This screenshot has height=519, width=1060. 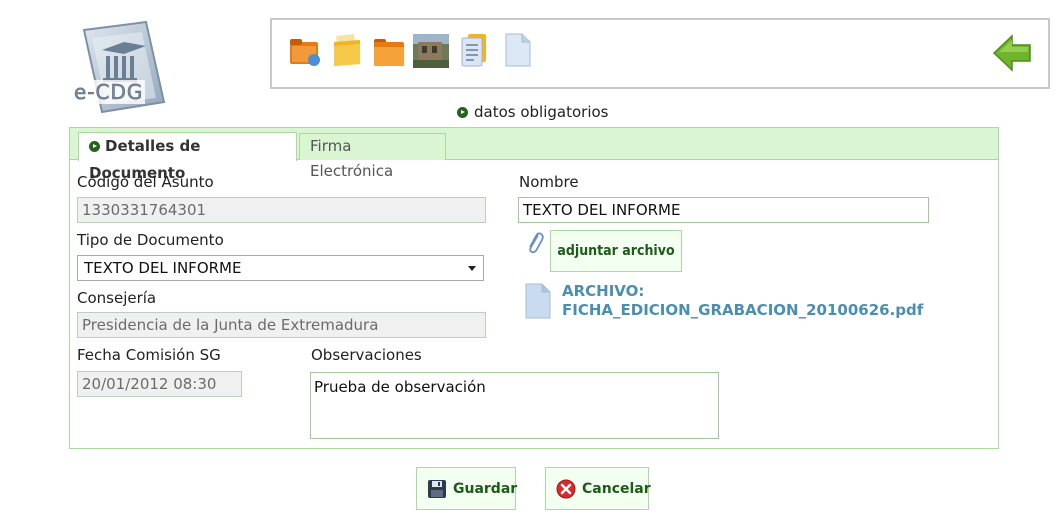 I want to click on save-label: Guardar, so click(x=485, y=489).